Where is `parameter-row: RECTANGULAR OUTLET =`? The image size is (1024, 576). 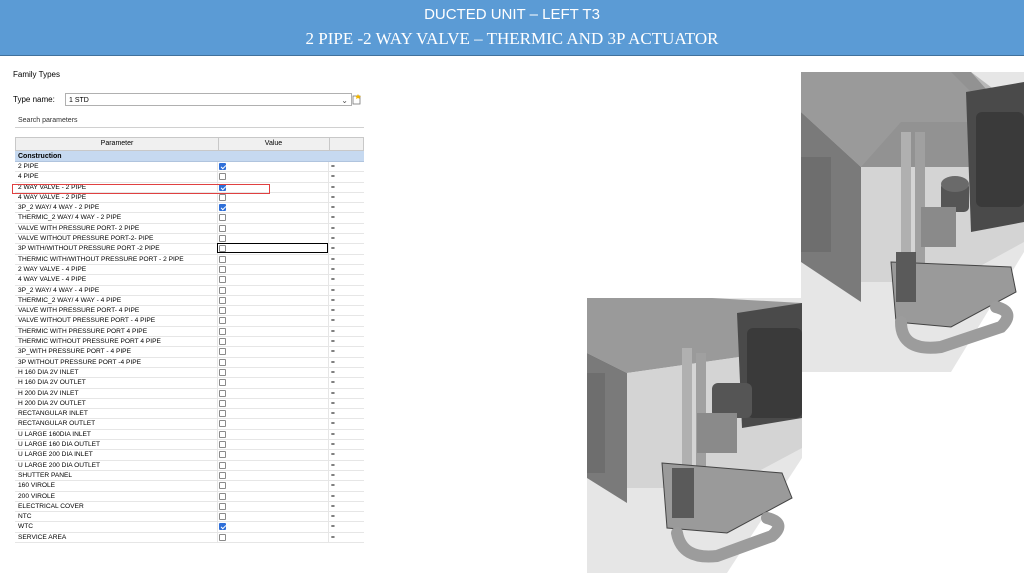
parameter-row: RECTANGULAR OUTLET = is located at coordinates (189, 424).